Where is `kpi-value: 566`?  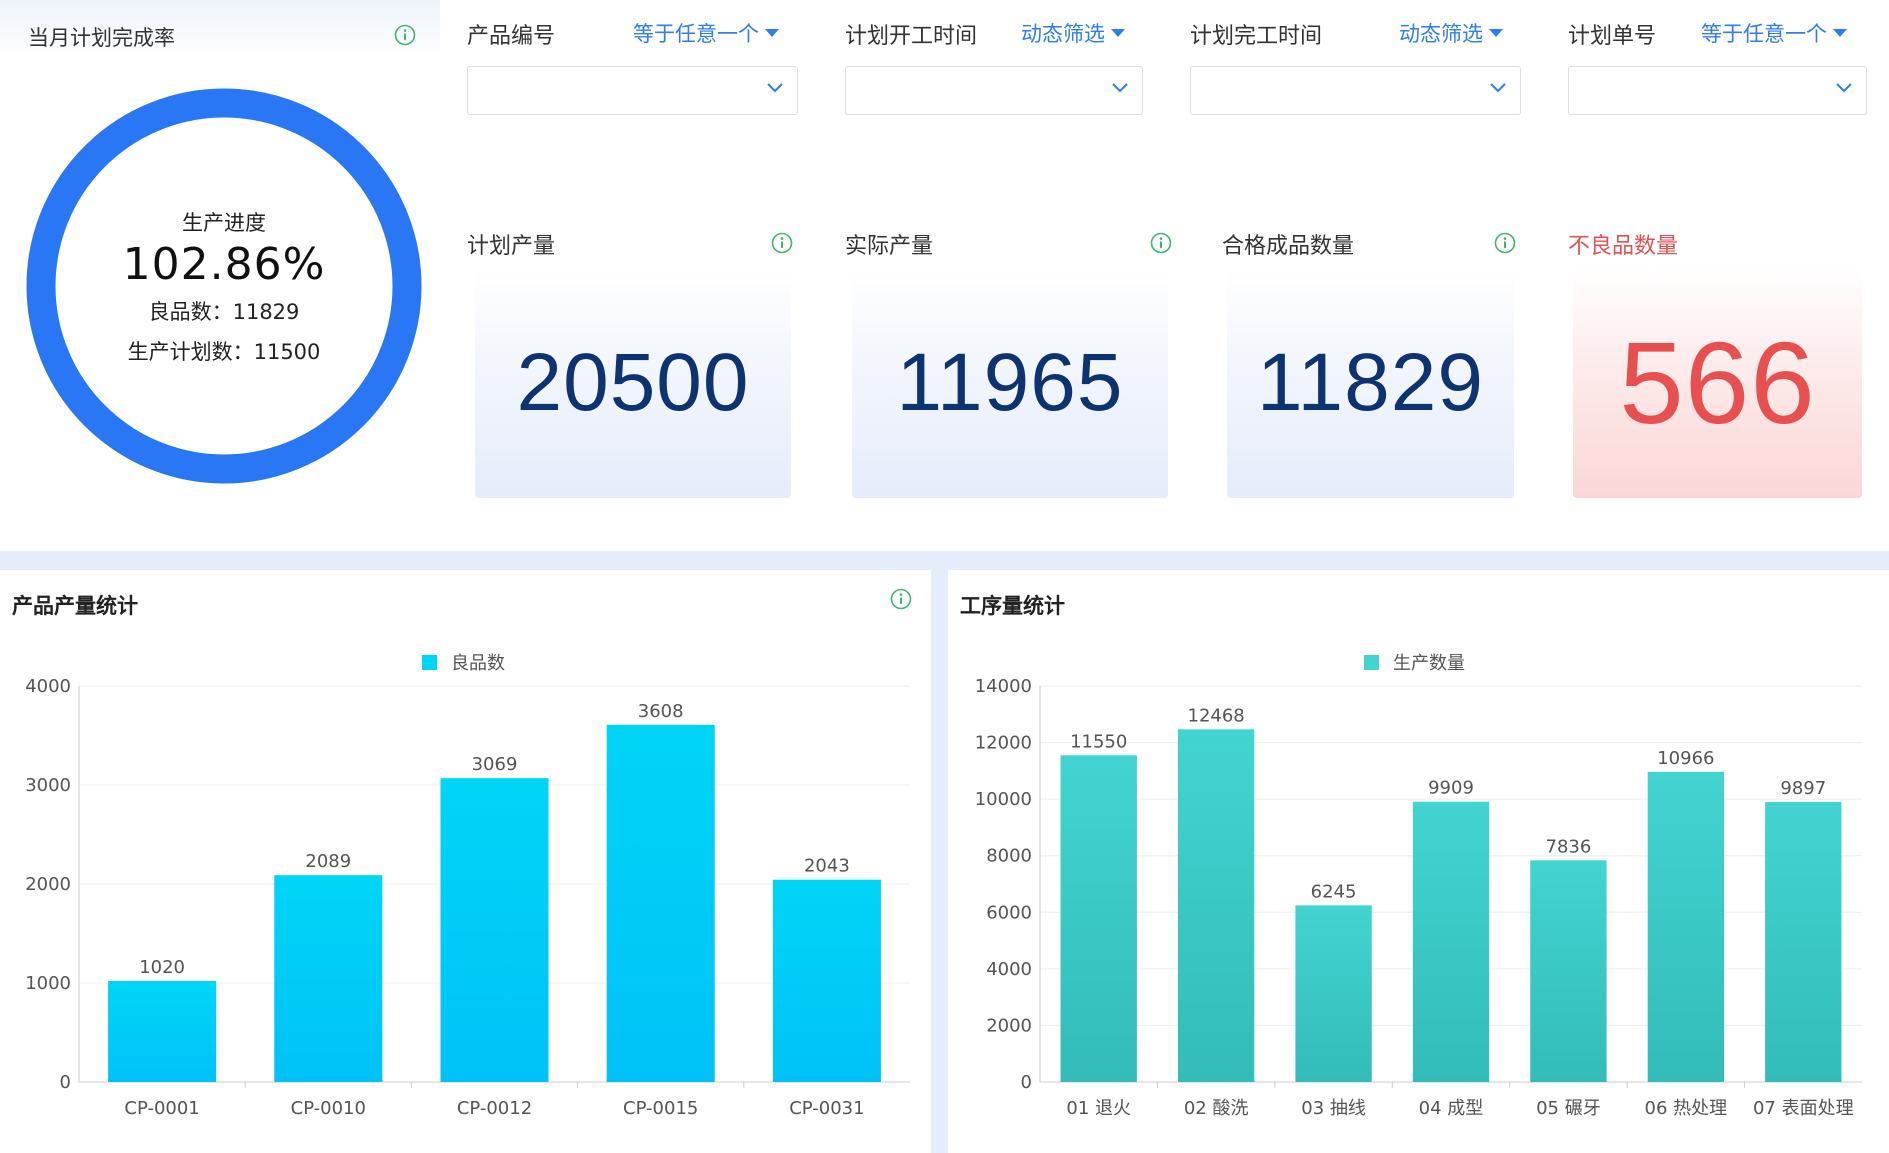
kpi-value: 566 is located at coordinates (1717, 383).